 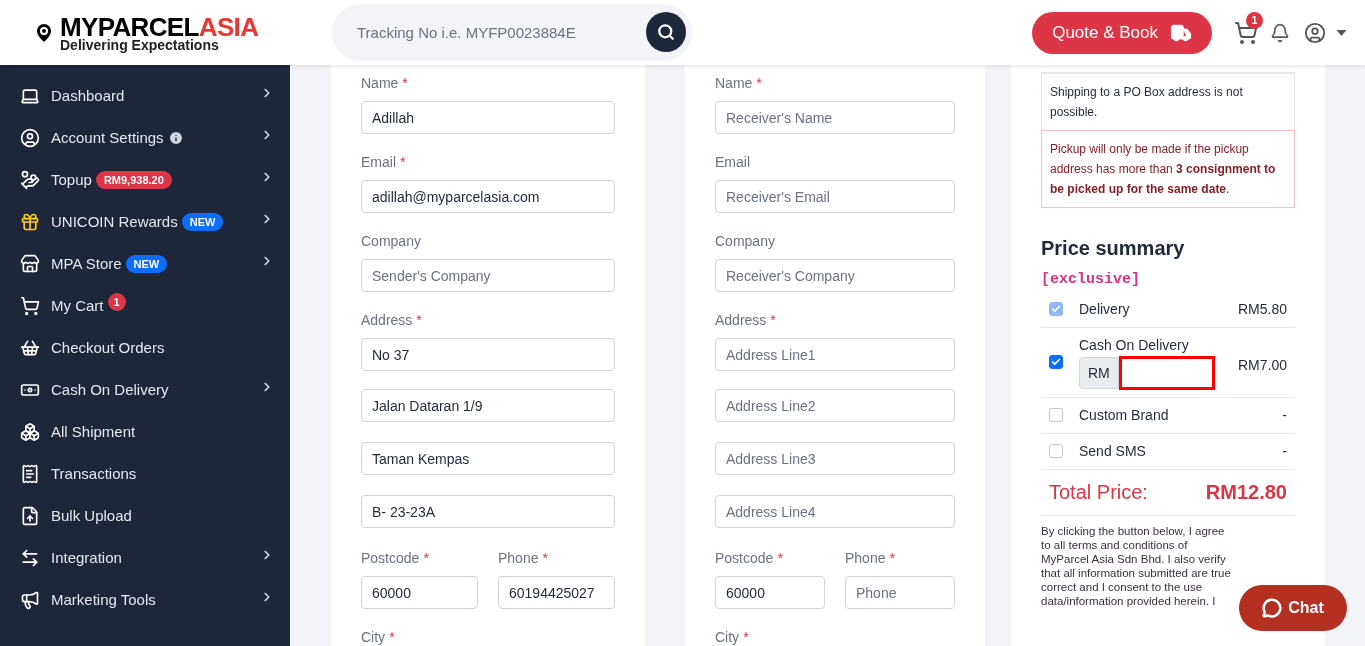 I want to click on check-icon, so click(x=1056, y=362).